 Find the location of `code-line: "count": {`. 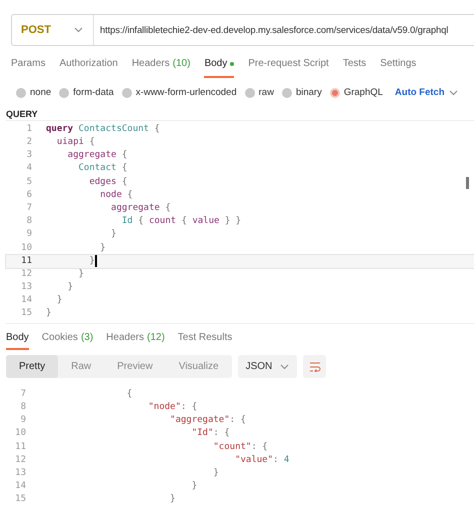

code-line: "count": { is located at coordinates (240, 447).